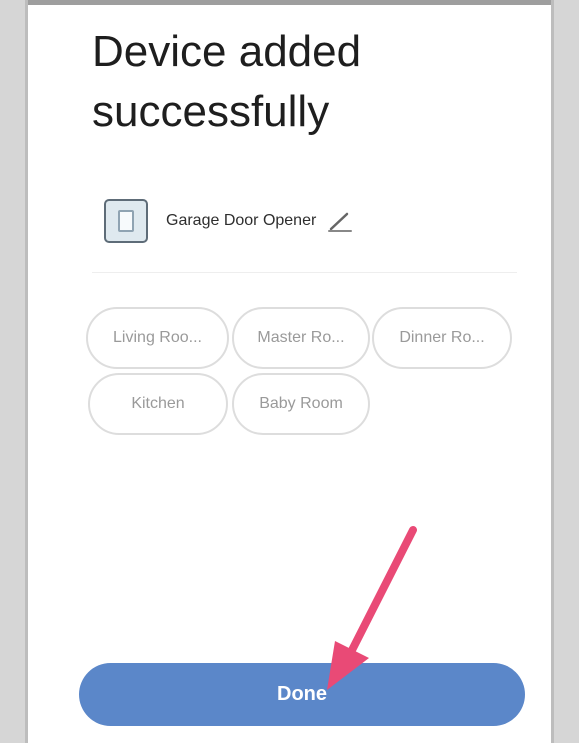 Image resolution: width=579 pixels, height=743 pixels. I want to click on section-divider, so click(304, 272).